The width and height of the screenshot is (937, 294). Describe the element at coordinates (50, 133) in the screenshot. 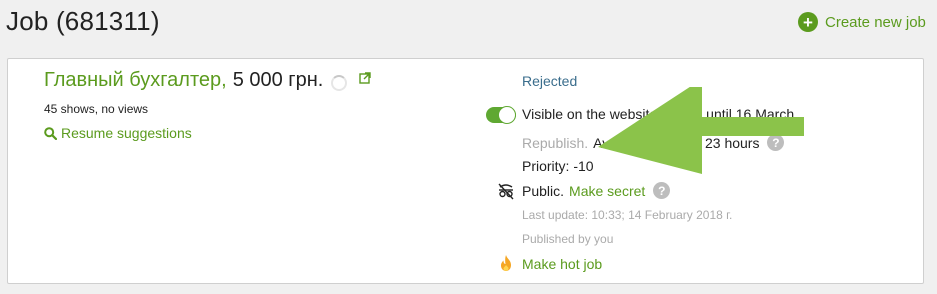

I see `search-icon` at that location.